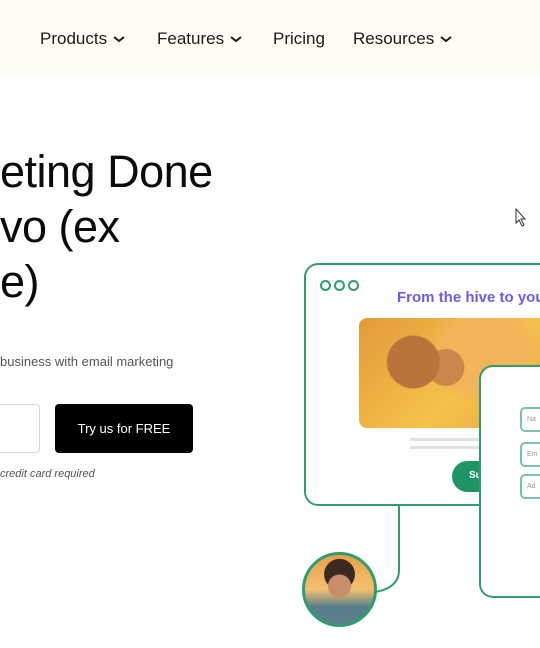 This screenshot has height=648, width=540. Describe the element at coordinates (521, 217) in the screenshot. I see `mouse-cursor-icon` at that location.